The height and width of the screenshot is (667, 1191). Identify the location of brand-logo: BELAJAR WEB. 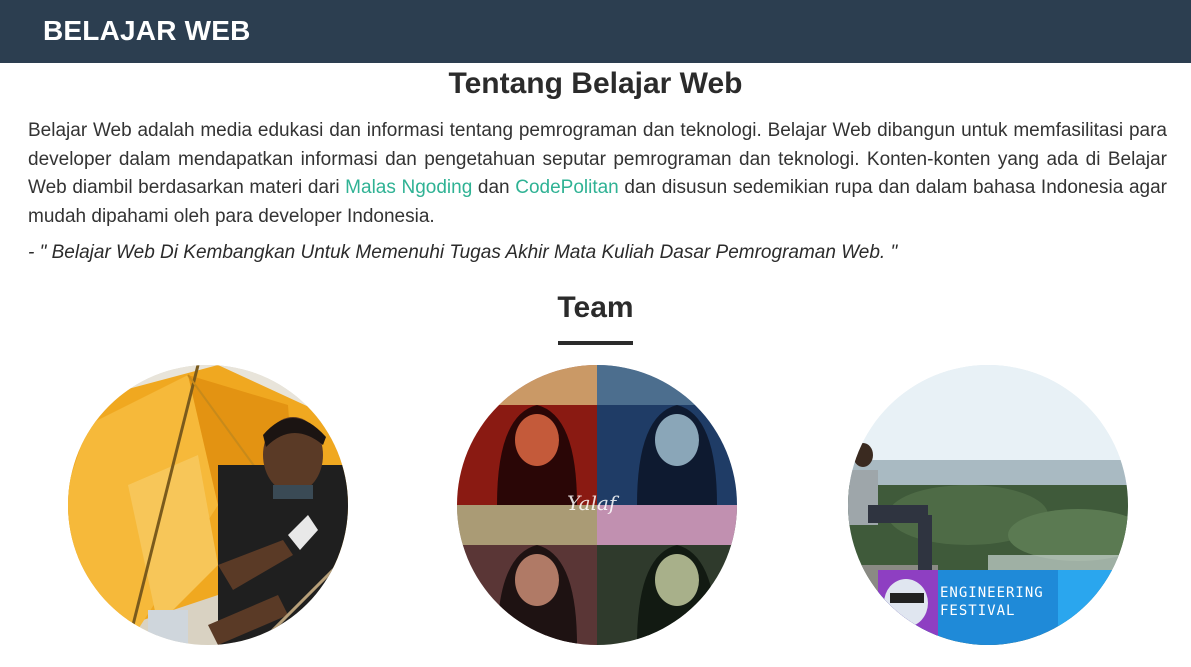
(147, 31).